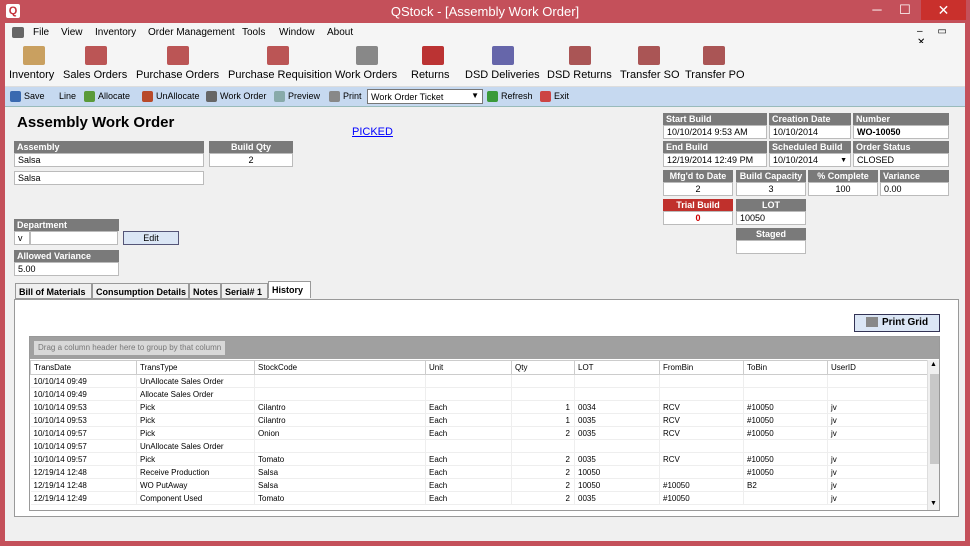 The image size is (970, 546). I want to click on toolbar-dsd-deliveries-button: DSD Deliveries, so click(503, 65).